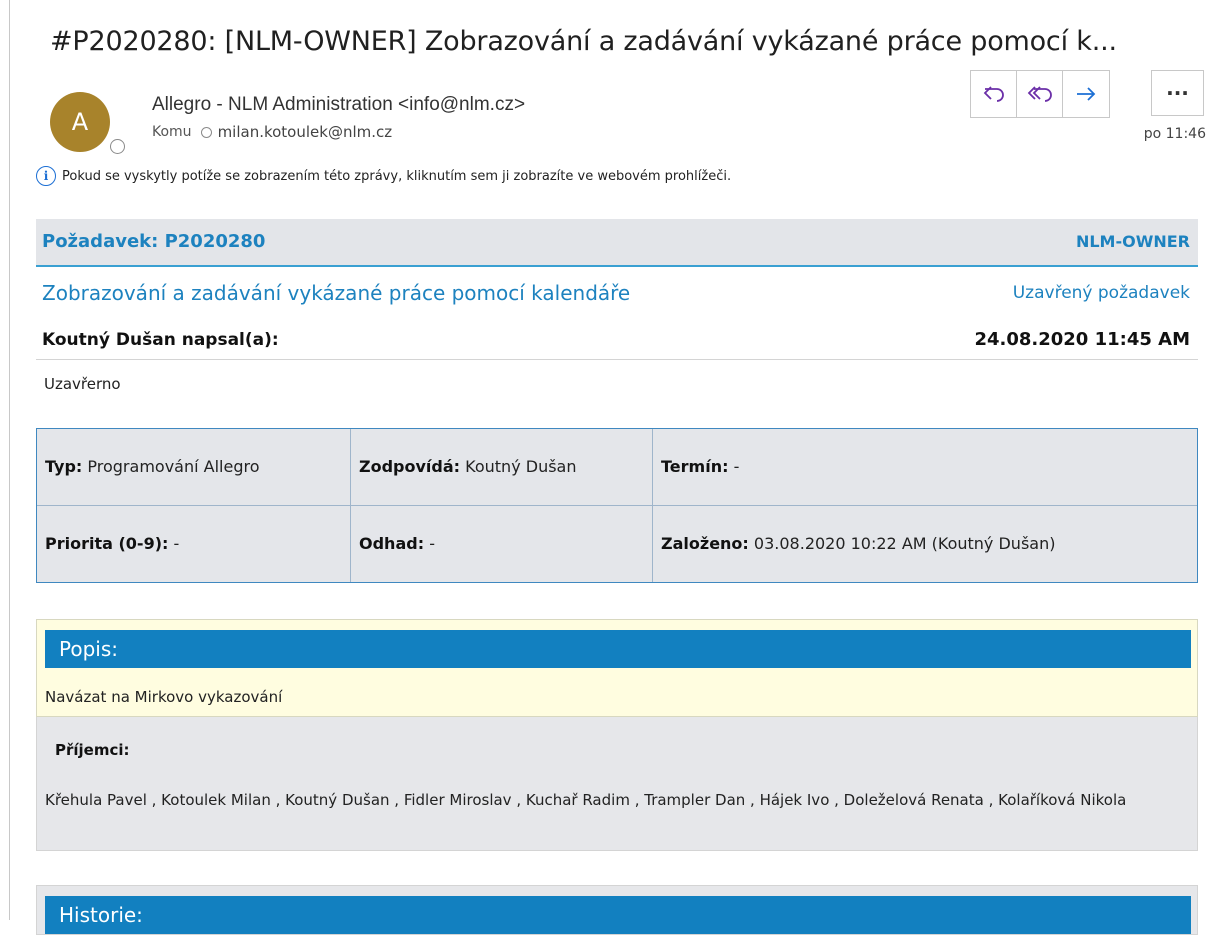 The width and height of the screenshot is (1216, 935). I want to click on received-time: po 11:46, so click(1174, 134).